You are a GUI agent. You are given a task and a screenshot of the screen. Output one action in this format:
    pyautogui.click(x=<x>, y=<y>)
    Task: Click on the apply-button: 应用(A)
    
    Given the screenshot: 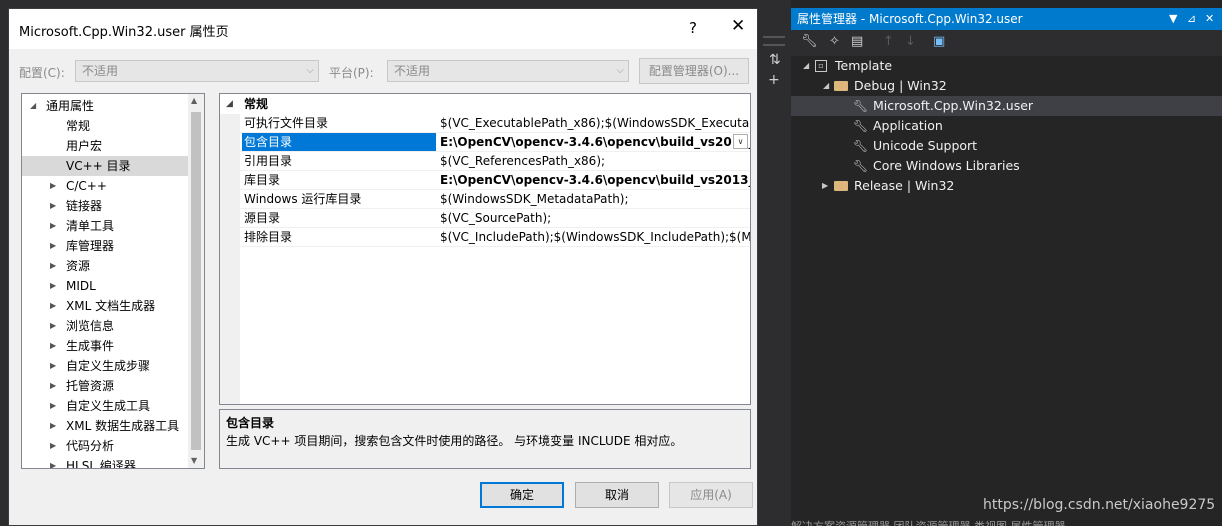 What is the action you would take?
    pyautogui.click(x=711, y=495)
    